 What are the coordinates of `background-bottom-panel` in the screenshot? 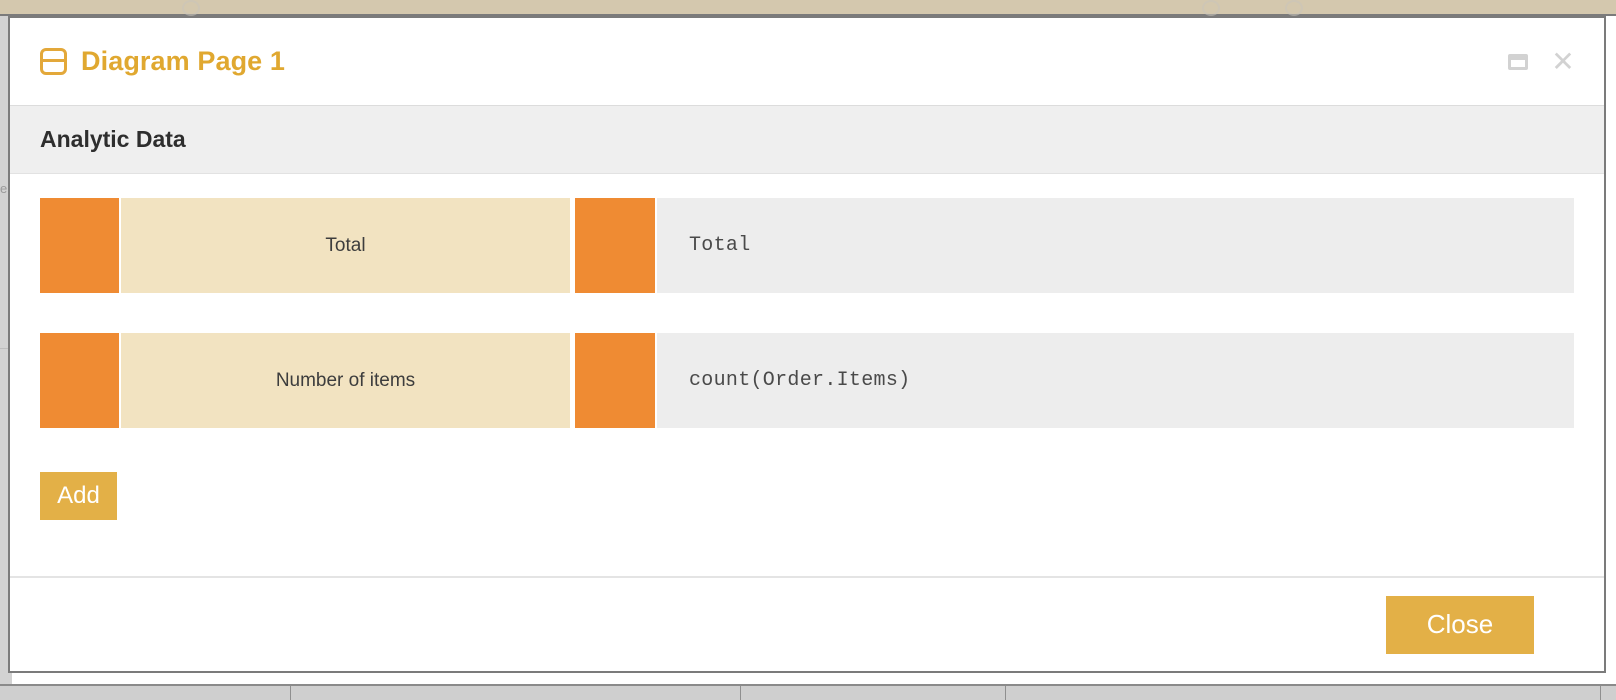 It's located at (808, 692).